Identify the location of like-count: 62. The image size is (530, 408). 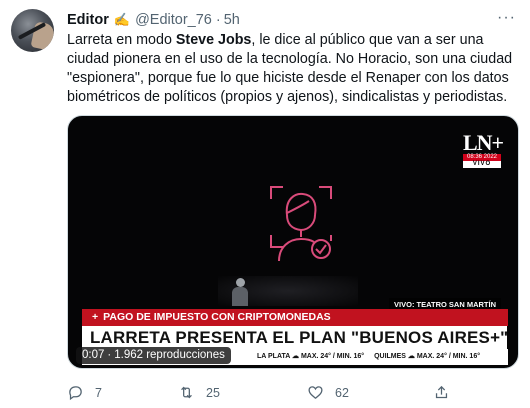
(342, 392).